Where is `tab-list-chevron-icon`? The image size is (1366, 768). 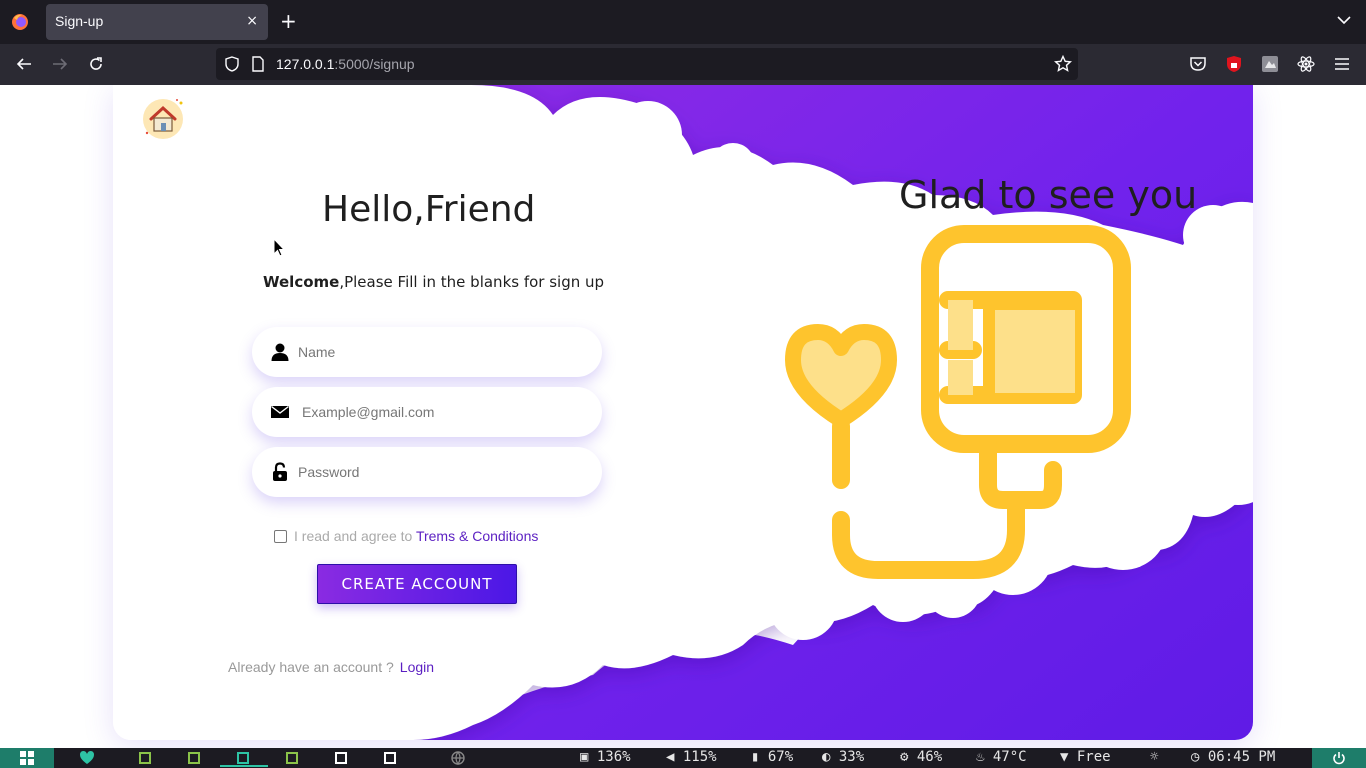 tab-list-chevron-icon is located at coordinates (1344, 20).